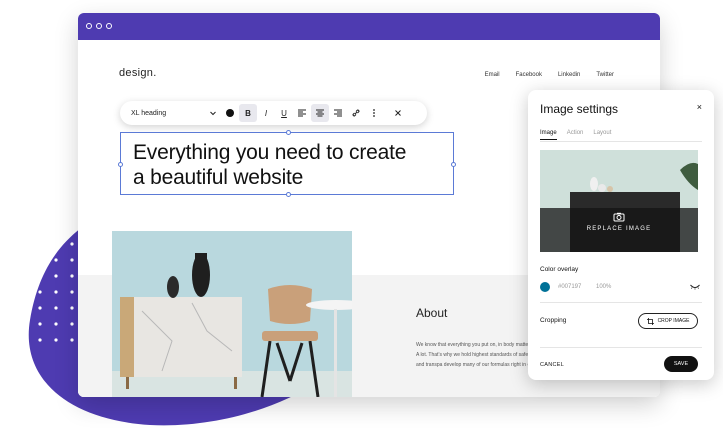  Describe the element at coordinates (579, 109) in the screenshot. I see `panel-title: Image settings` at that location.